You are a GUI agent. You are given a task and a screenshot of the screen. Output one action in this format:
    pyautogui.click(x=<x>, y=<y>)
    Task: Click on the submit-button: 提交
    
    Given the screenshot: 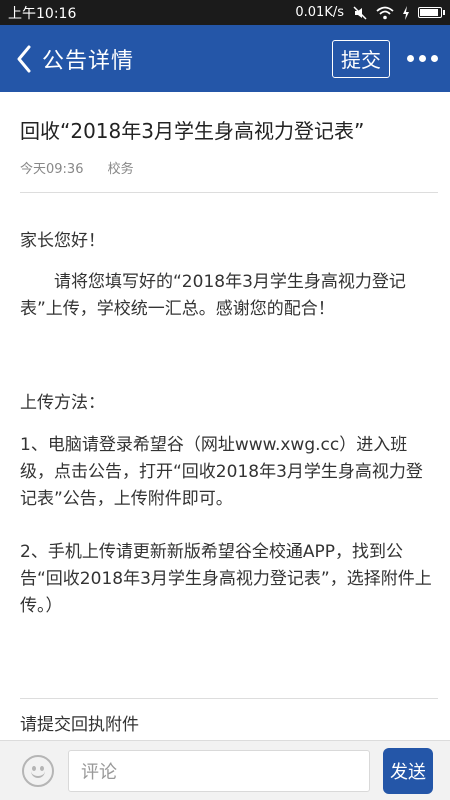 What is the action you would take?
    pyautogui.click(x=361, y=58)
    